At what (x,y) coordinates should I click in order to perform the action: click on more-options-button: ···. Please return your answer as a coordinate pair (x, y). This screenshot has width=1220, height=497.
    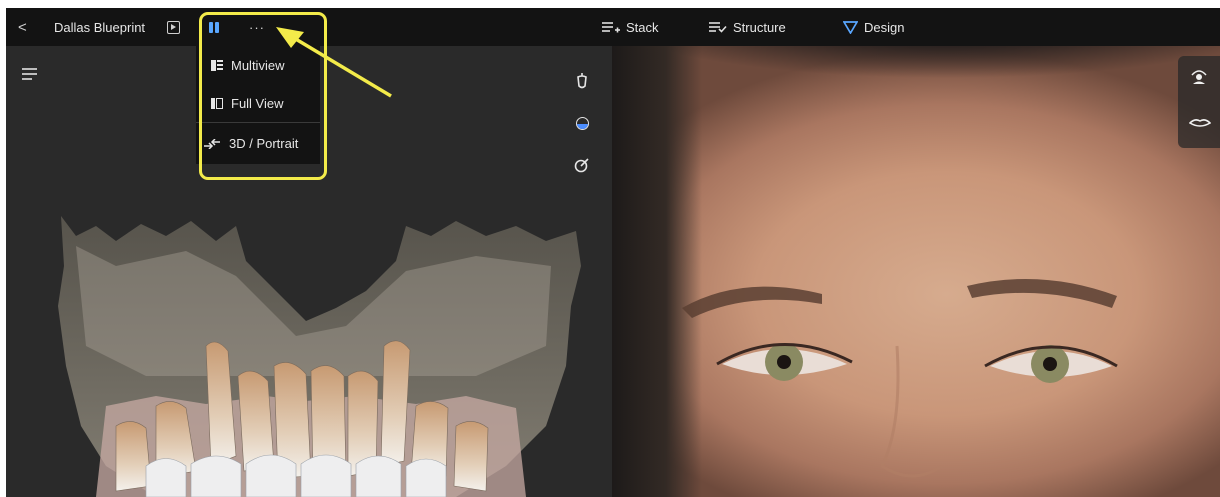
    Looking at the image, I should click on (257, 27).